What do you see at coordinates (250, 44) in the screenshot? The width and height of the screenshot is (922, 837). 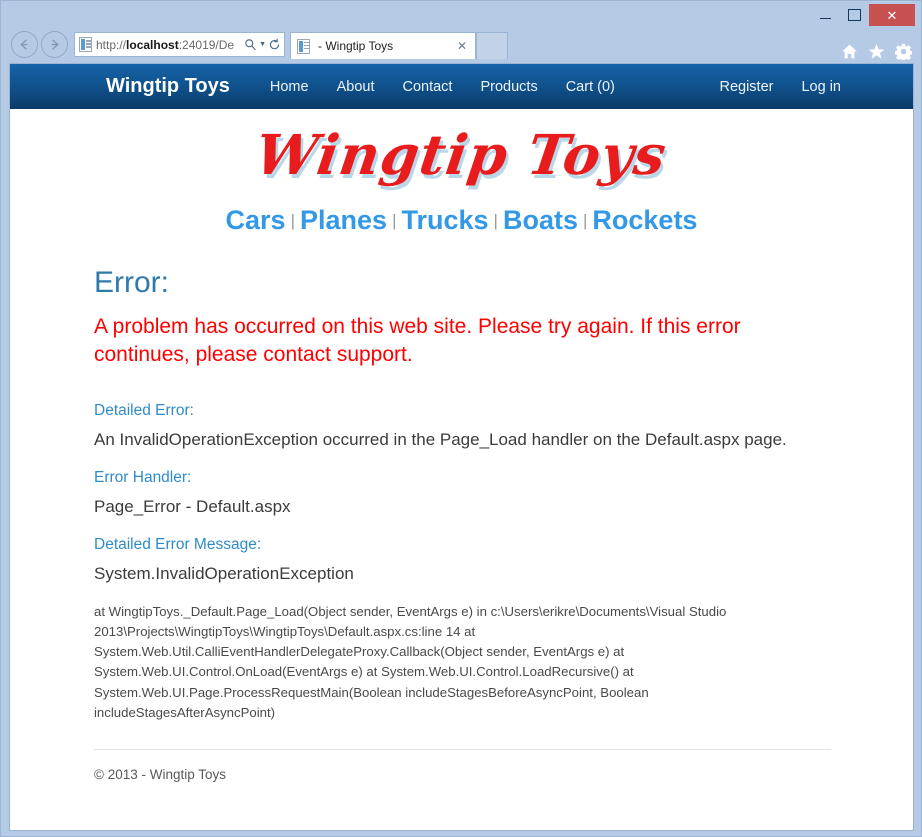 I see `search-icon` at bounding box center [250, 44].